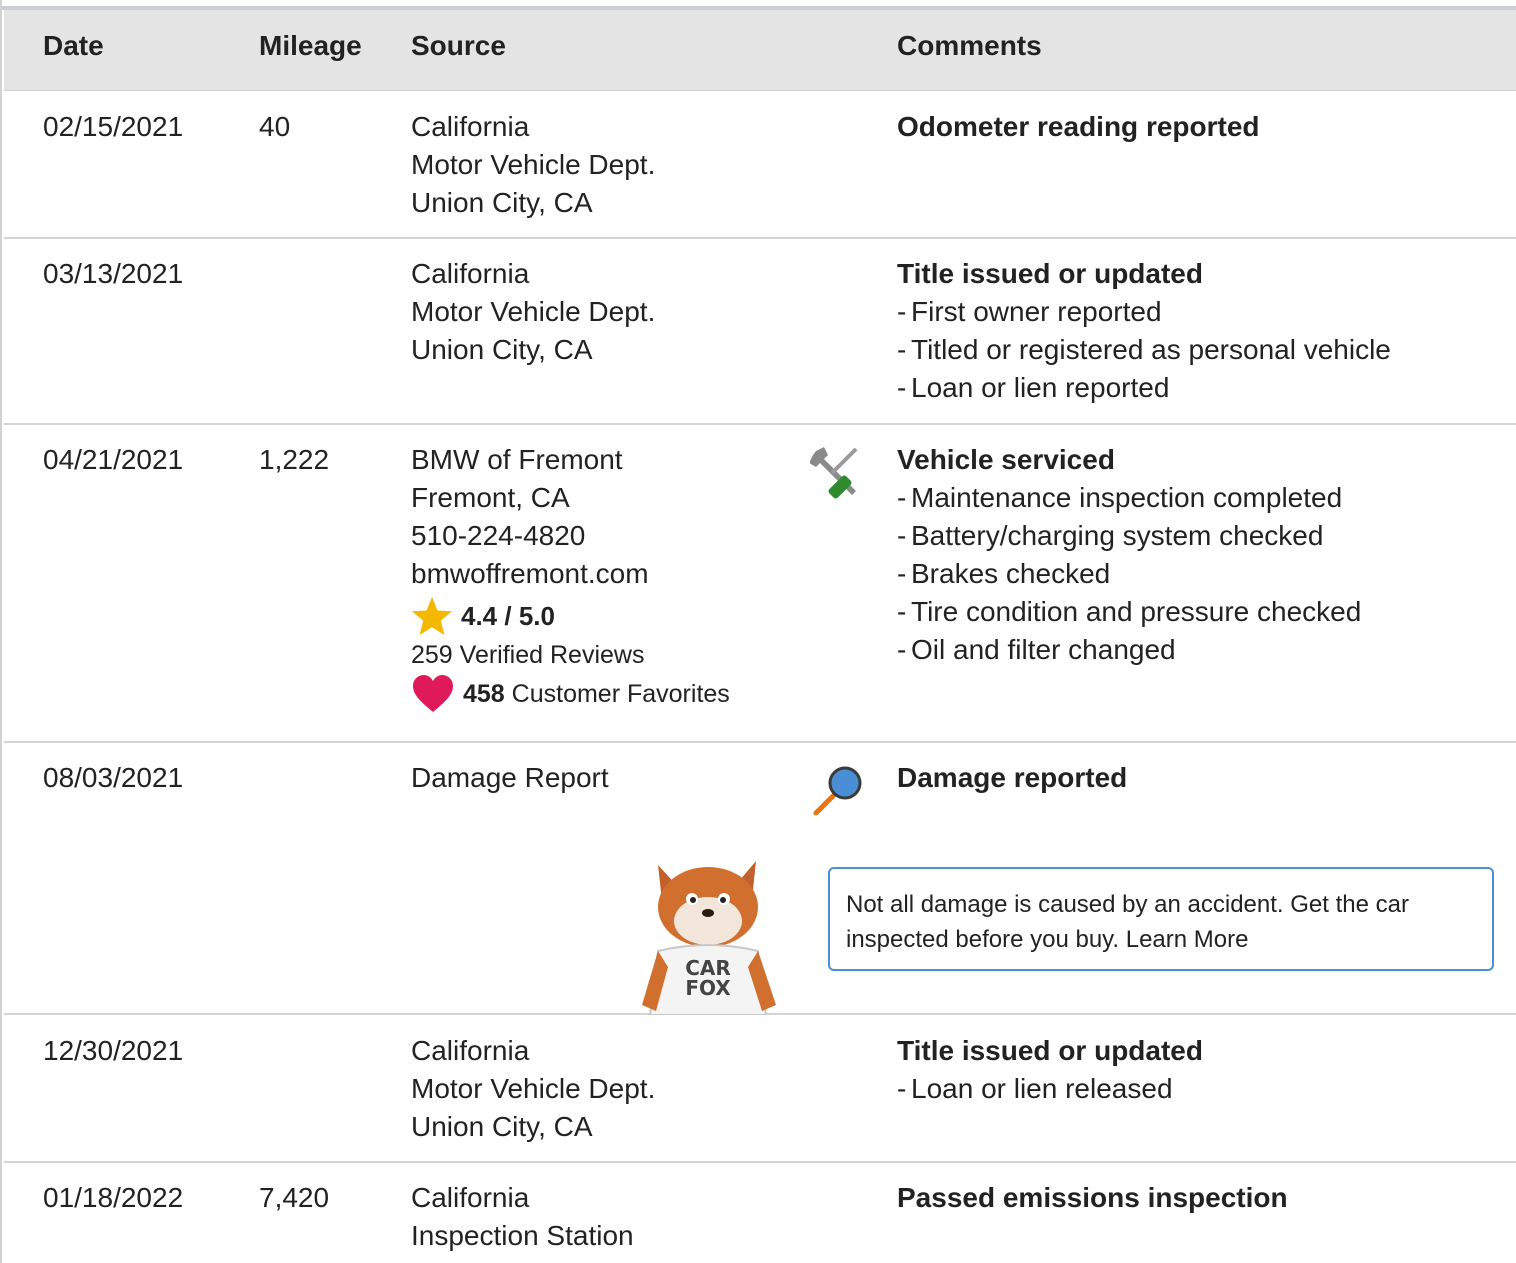 This screenshot has width=1516, height=1263. I want to click on verified-reviews-link: 259 Verified Reviews, so click(570, 655).